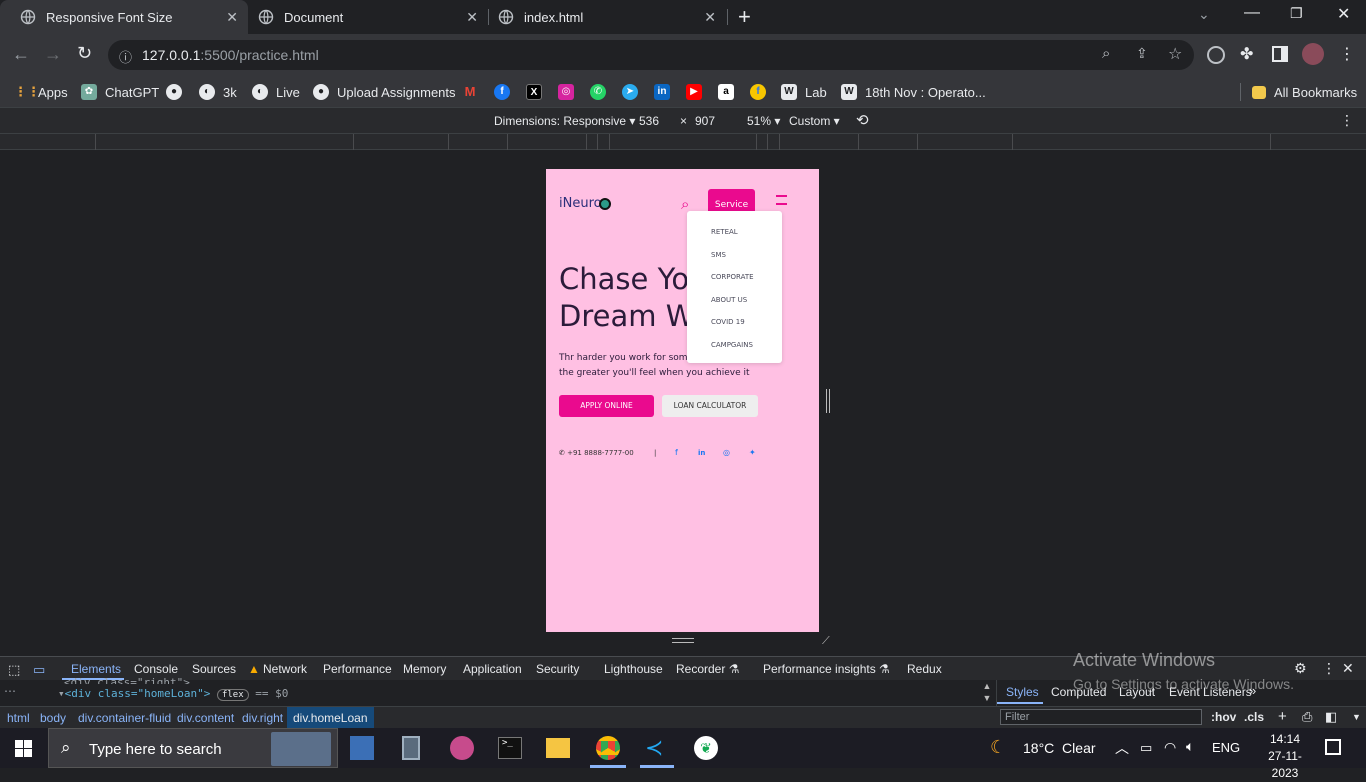 The image size is (1366, 782). What do you see at coordinates (729, 300) in the screenshot?
I see `dropdown-item-about-us: ABOUT US` at bounding box center [729, 300].